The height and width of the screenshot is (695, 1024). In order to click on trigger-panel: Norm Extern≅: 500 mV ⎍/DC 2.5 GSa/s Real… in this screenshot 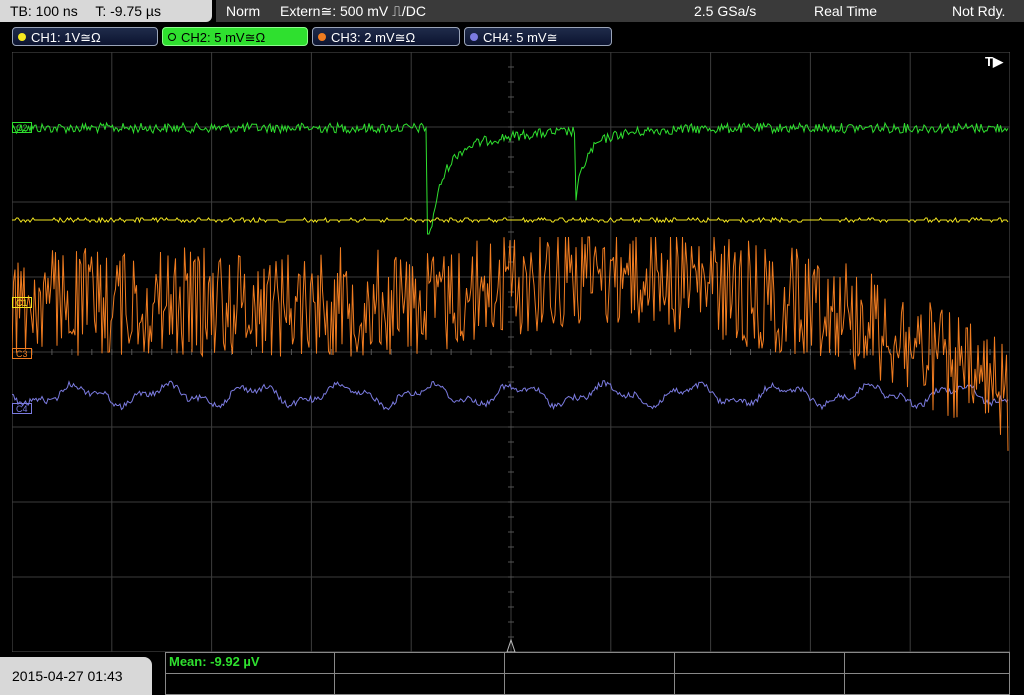, I will do `click(620, 11)`.